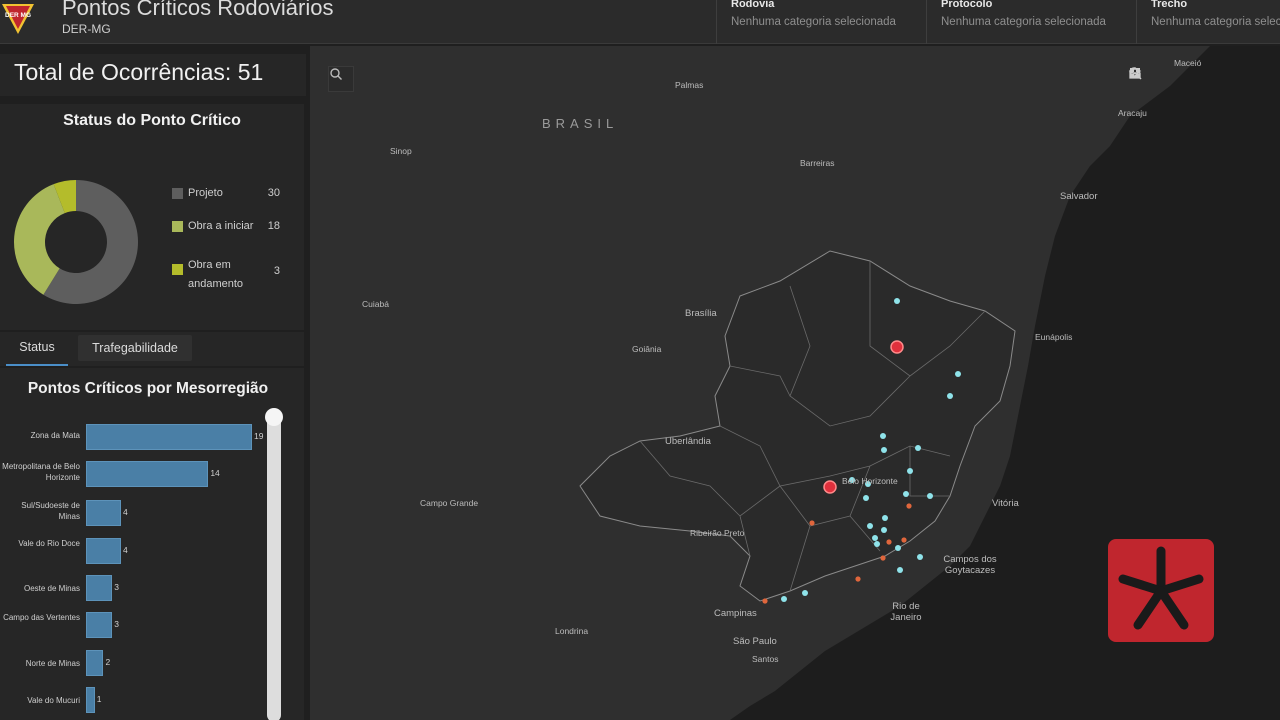  Describe the element at coordinates (273, 193) in the screenshot. I see `legend-value: 30` at that location.